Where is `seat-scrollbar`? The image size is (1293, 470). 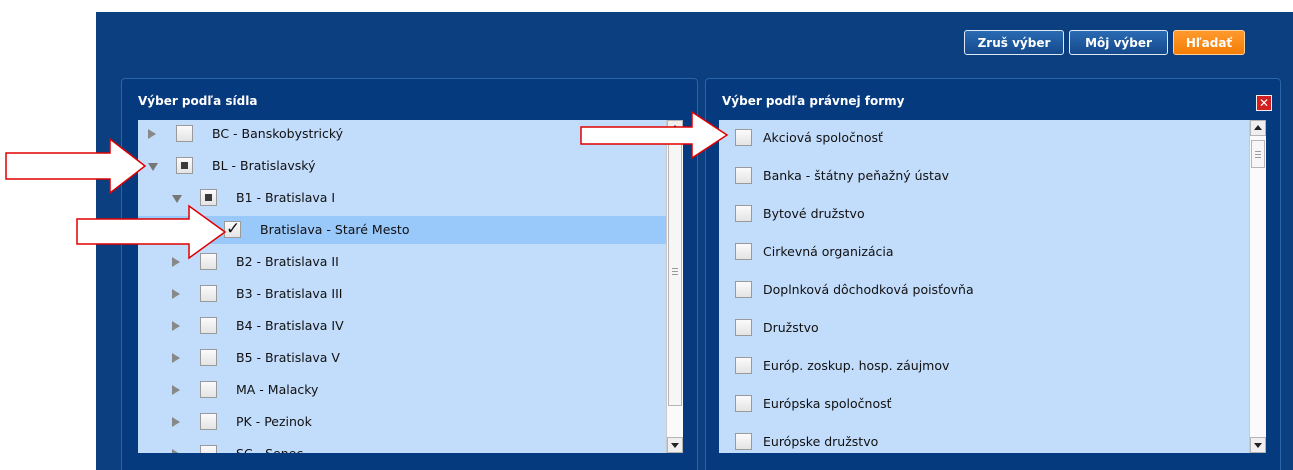 seat-scrollbar is located at coordinates (674, 286).